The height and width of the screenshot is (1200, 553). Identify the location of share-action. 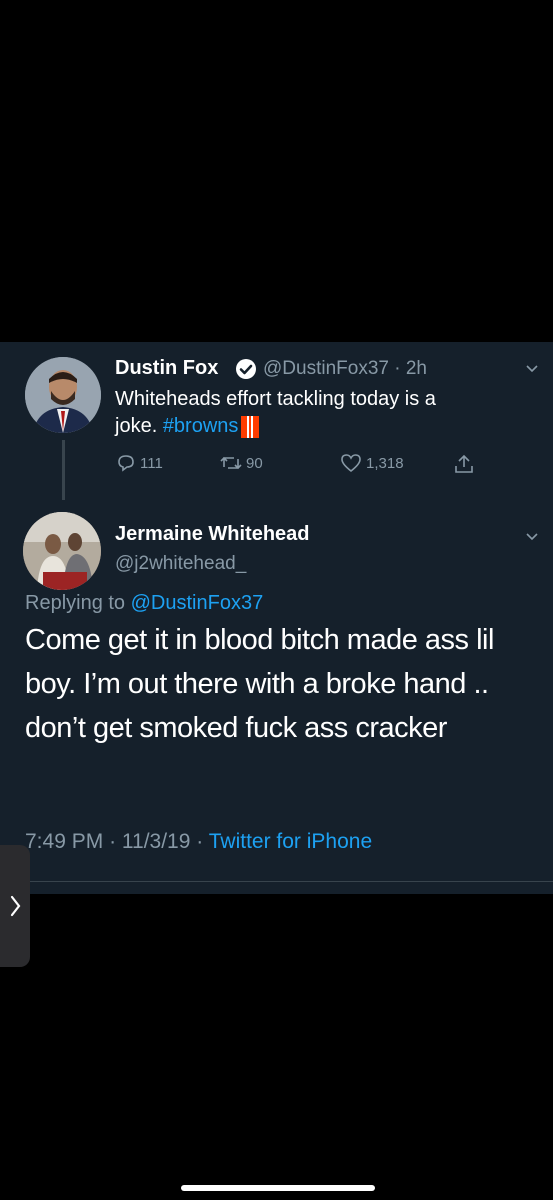
(464, 464).